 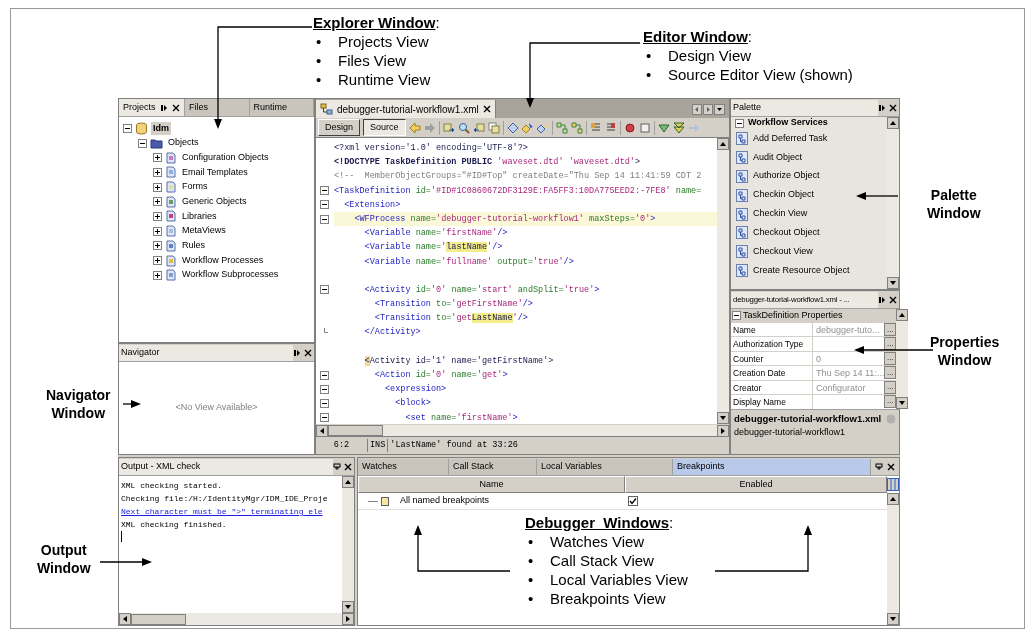 What do you see at coordinates (493, 466) in the screenshot?
I see `debugger-tab: Call Stack` at bounding box center [493, 466].